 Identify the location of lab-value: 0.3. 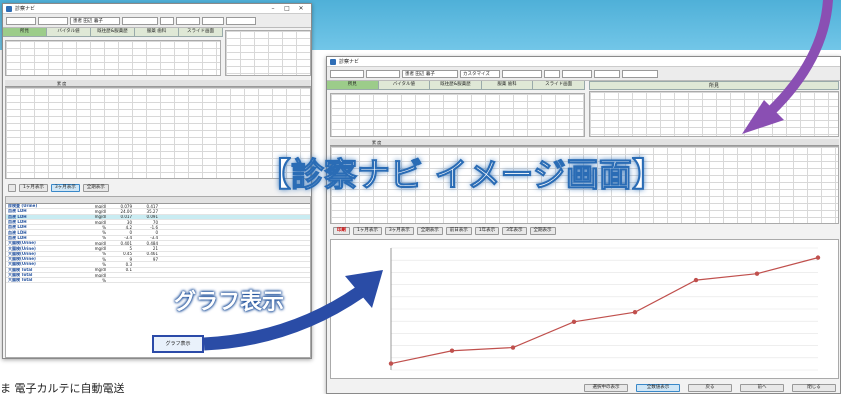
(128, 264).